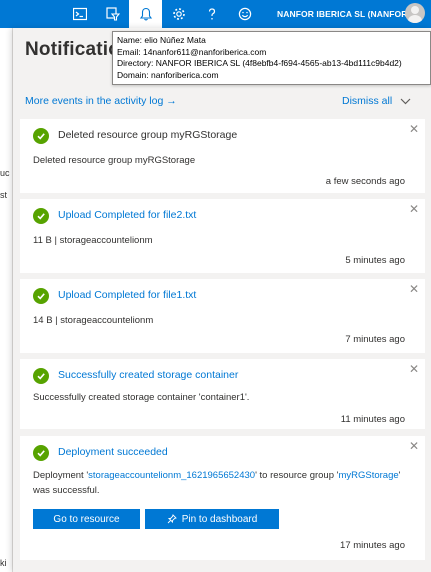 The height and width of the screenshot is (572, 431). I want to click on background-text: ki, so click(3, 563).